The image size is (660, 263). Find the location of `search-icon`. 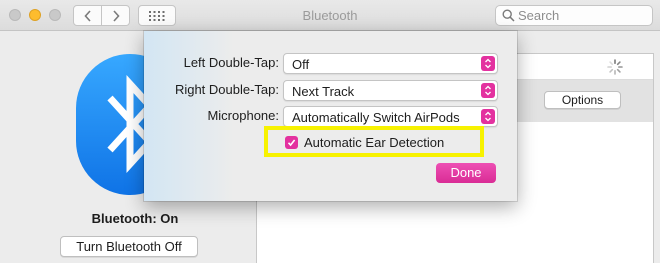

search-icon is located at coordinates (508, 15).